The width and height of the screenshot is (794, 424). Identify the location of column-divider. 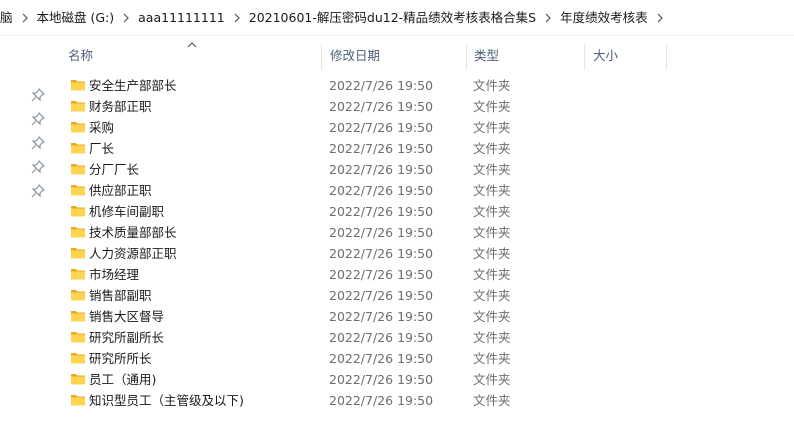
(666, 57).